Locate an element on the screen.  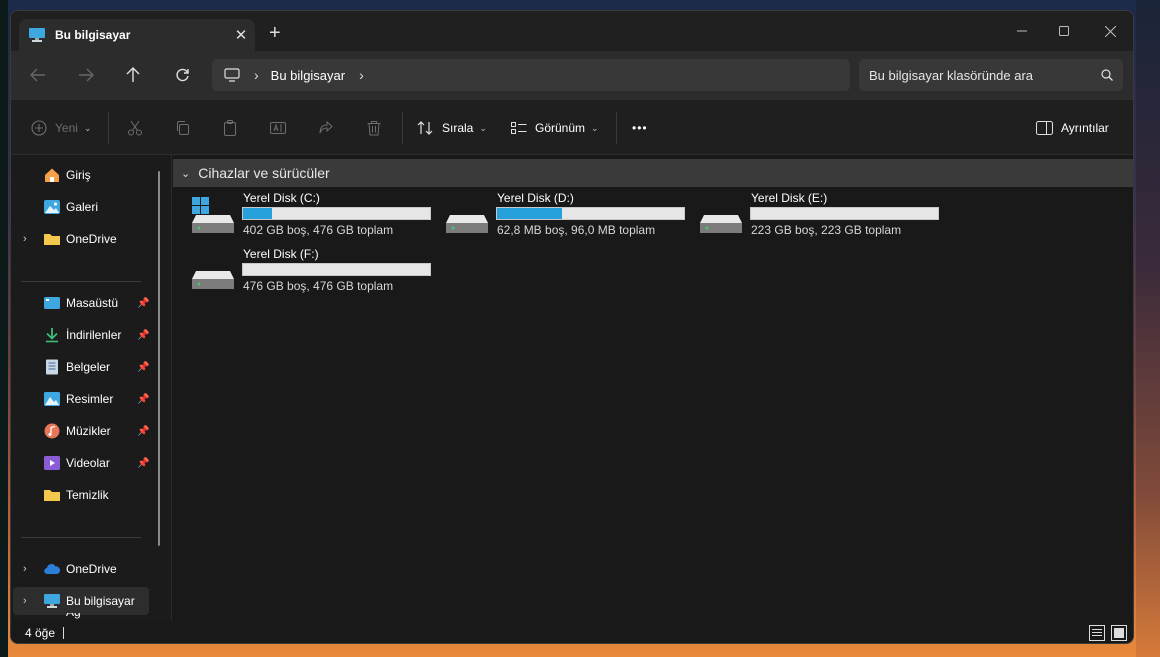
sidebar-item-label: İndirilenler is located at coordinates (94, 335).